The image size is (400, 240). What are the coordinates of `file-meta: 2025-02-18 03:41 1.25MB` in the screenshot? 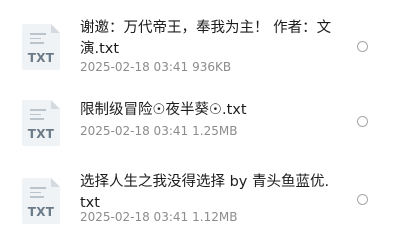 It's located at (158, 131).